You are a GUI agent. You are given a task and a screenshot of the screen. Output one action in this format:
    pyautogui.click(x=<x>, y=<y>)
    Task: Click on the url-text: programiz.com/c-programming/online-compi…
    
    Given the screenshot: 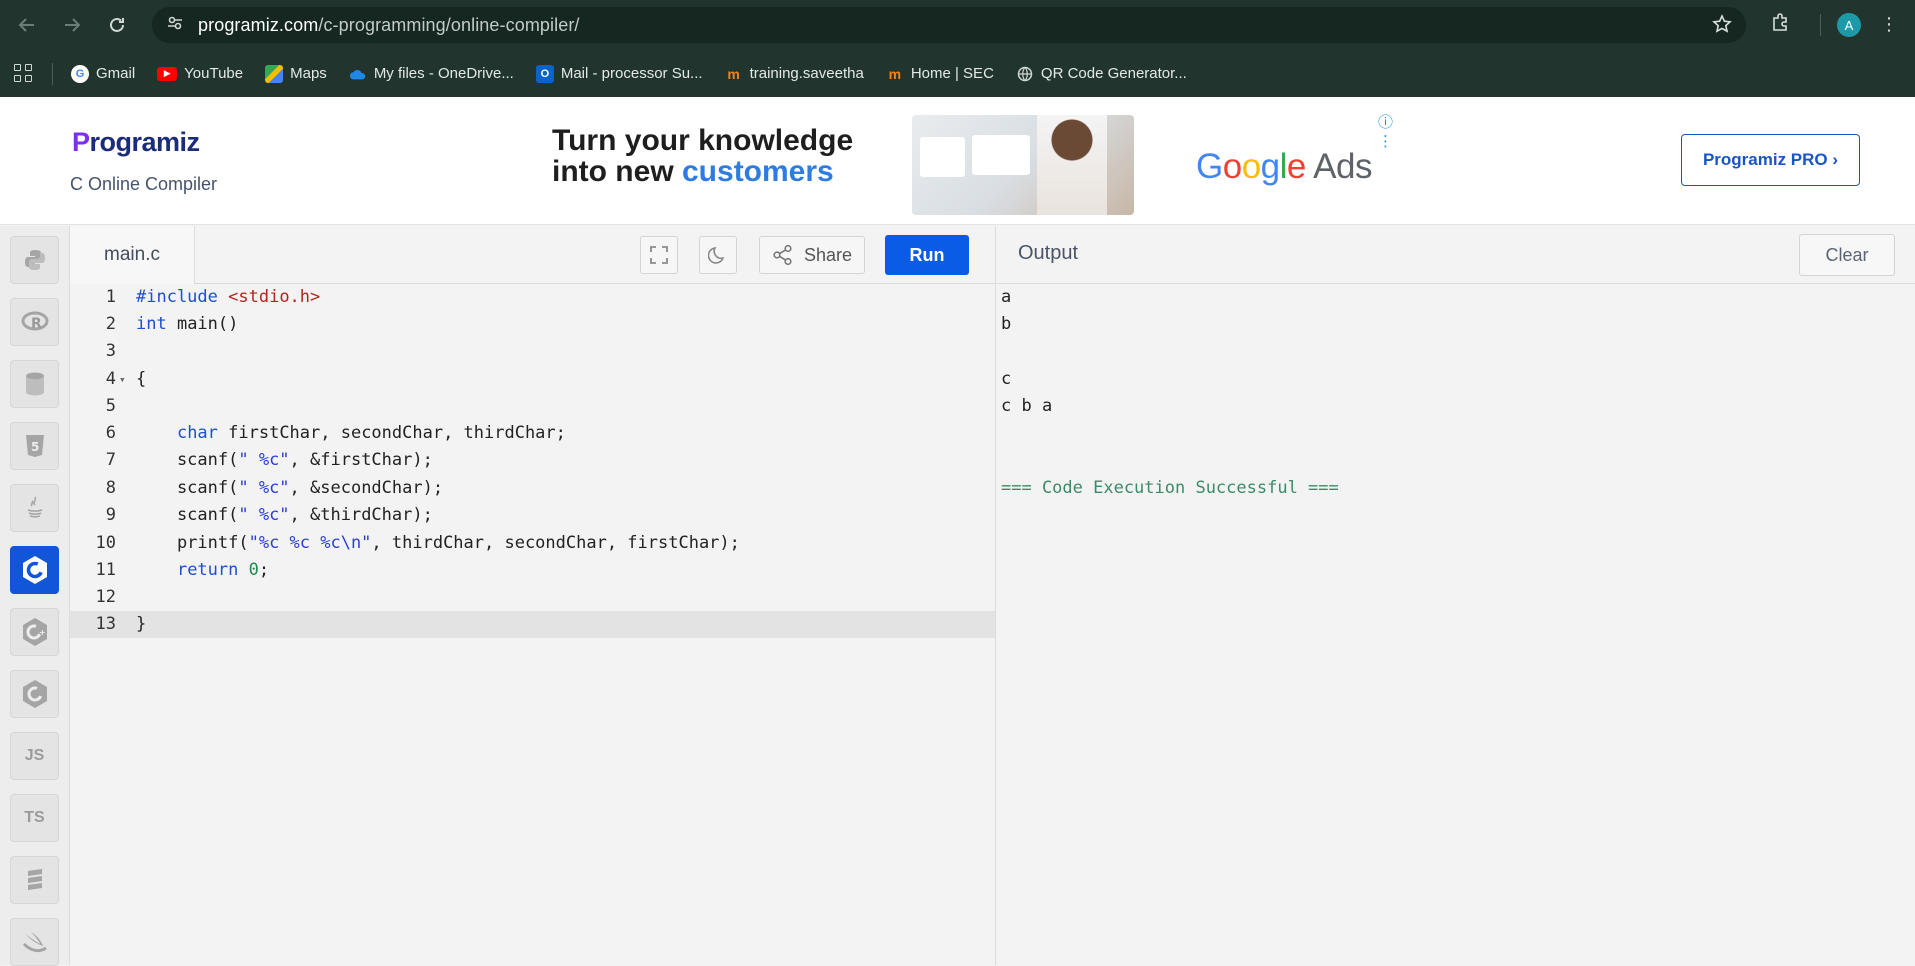 What is the action you would take?
    pyautogui.click(x=389, y=24)
    